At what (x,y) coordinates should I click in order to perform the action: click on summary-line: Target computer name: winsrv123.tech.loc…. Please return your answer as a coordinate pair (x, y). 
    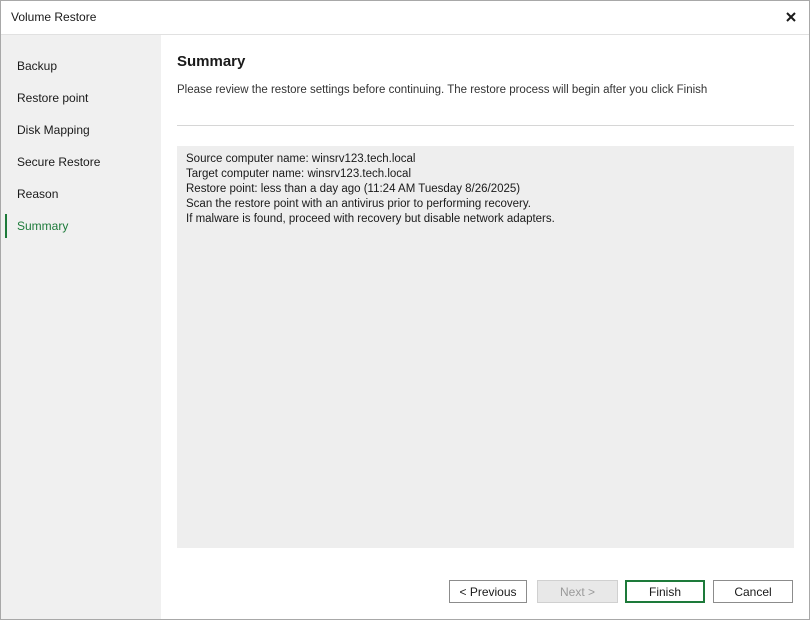
    Looking at the image, I should click on (298, 174).